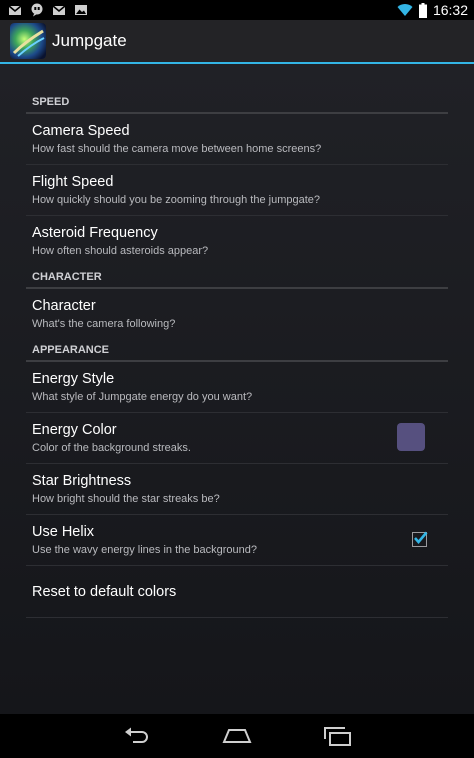 This screenshot has width=474, height=758. Describe the element at coordinates (337, 736) in the screenshot. I see `recents-icon` at that location.